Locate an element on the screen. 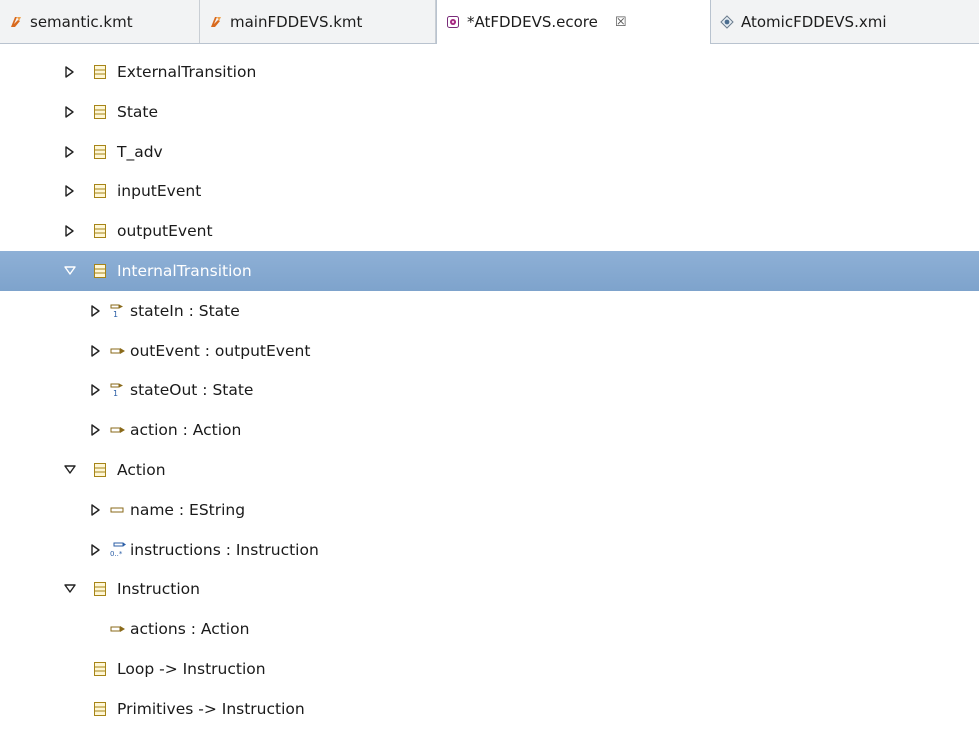  tree-item-label: instructions : Instruction is located at coordinates (224, 550).